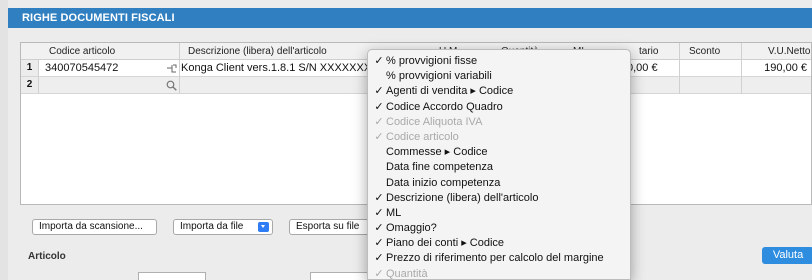 Image resolution: width=812 pixels, height=280 pixels. I want to click on importa-file-select: Importa da file, so click(223, 227).